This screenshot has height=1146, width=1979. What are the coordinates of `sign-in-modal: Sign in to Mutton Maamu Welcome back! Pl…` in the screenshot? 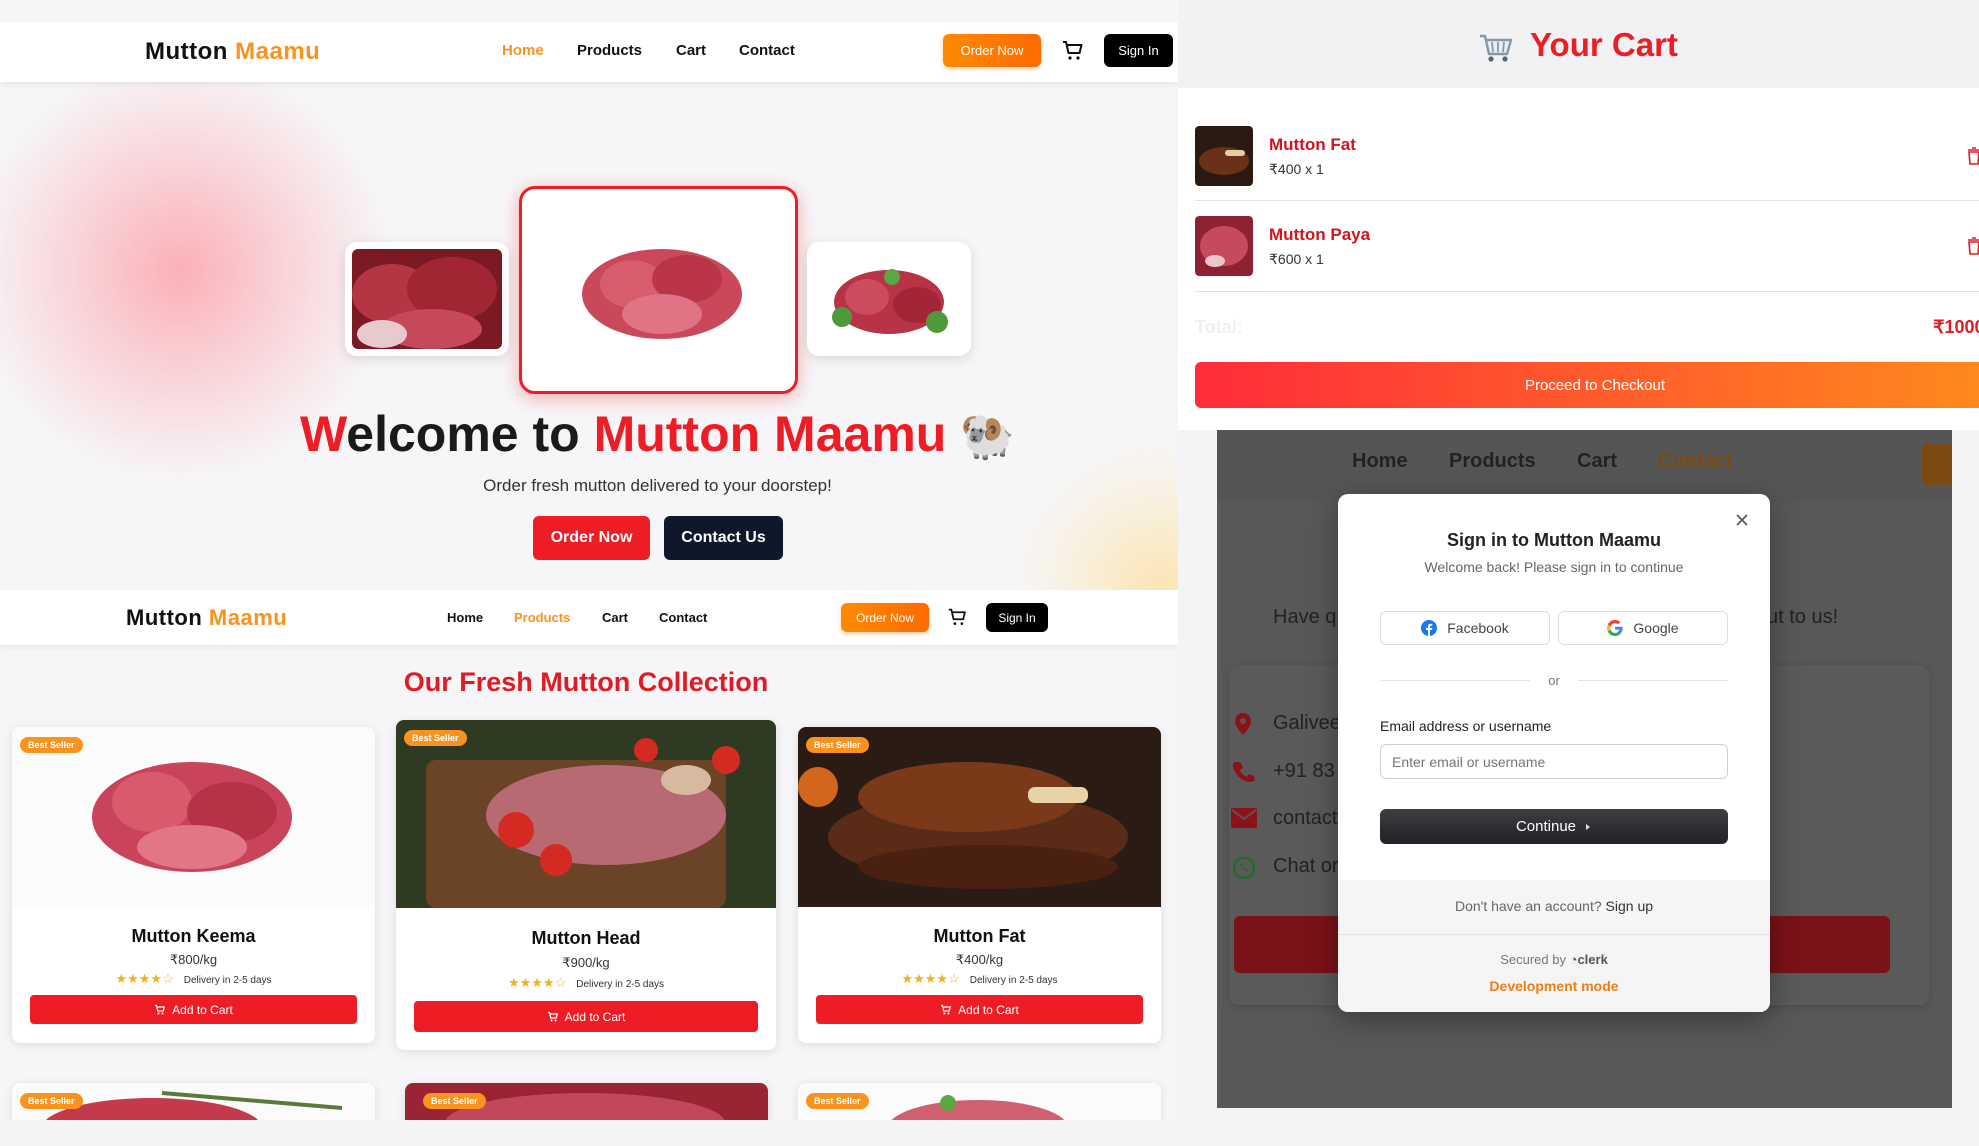 It's located at (1554, 753).